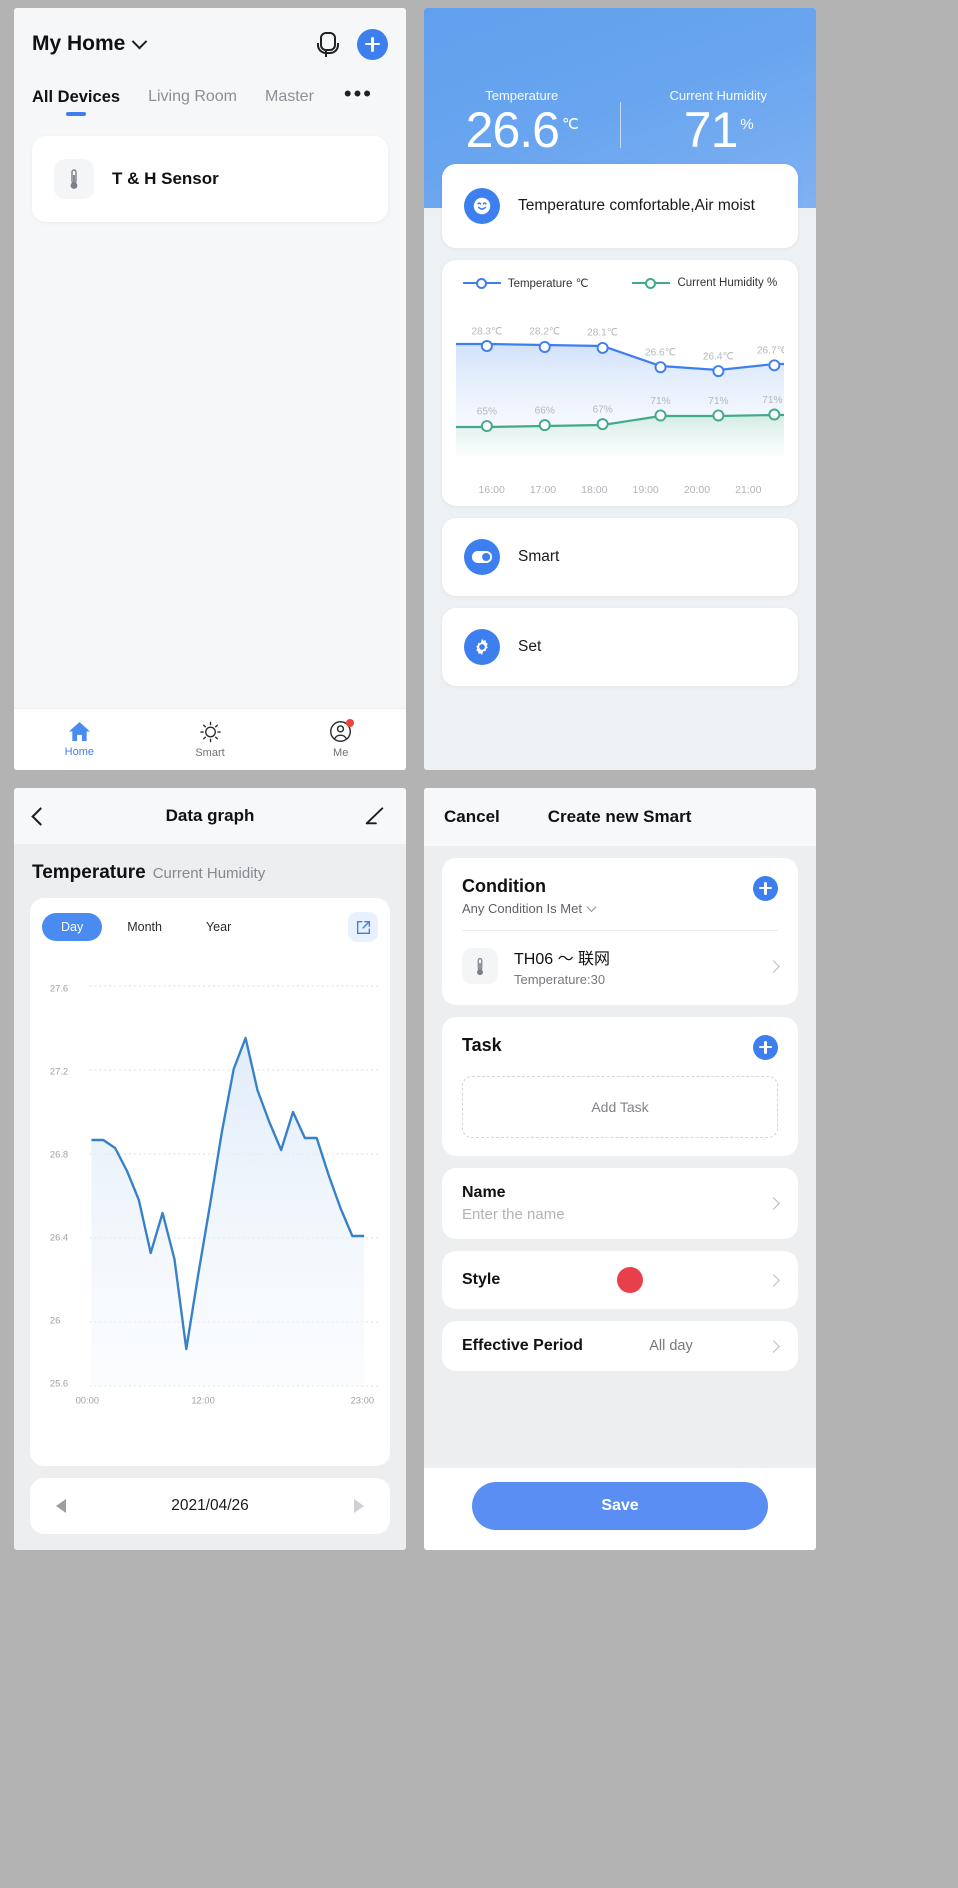 This screenshot has width=958, height=1888. What do you see at coordinates (210, 1506) in the screenshot?
I see `selected-date: 2021/04/26` at bounding box center [210, 1506].